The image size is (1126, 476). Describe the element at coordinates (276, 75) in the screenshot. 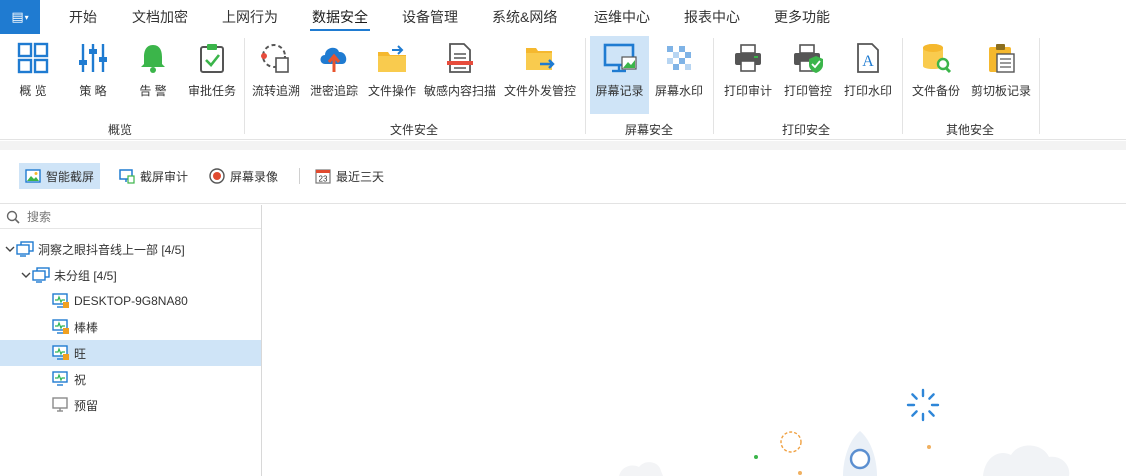

I see `ribbon-flow-trace-button: 流转追溯` at that location.